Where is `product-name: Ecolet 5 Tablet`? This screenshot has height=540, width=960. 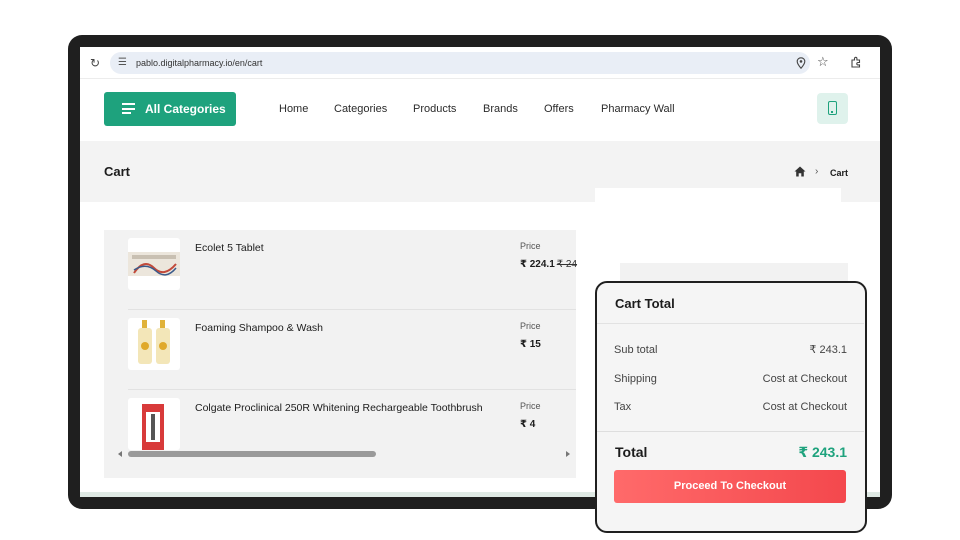 product-name: Ecolet 5 Tablet is located at coordinates (229, 248).